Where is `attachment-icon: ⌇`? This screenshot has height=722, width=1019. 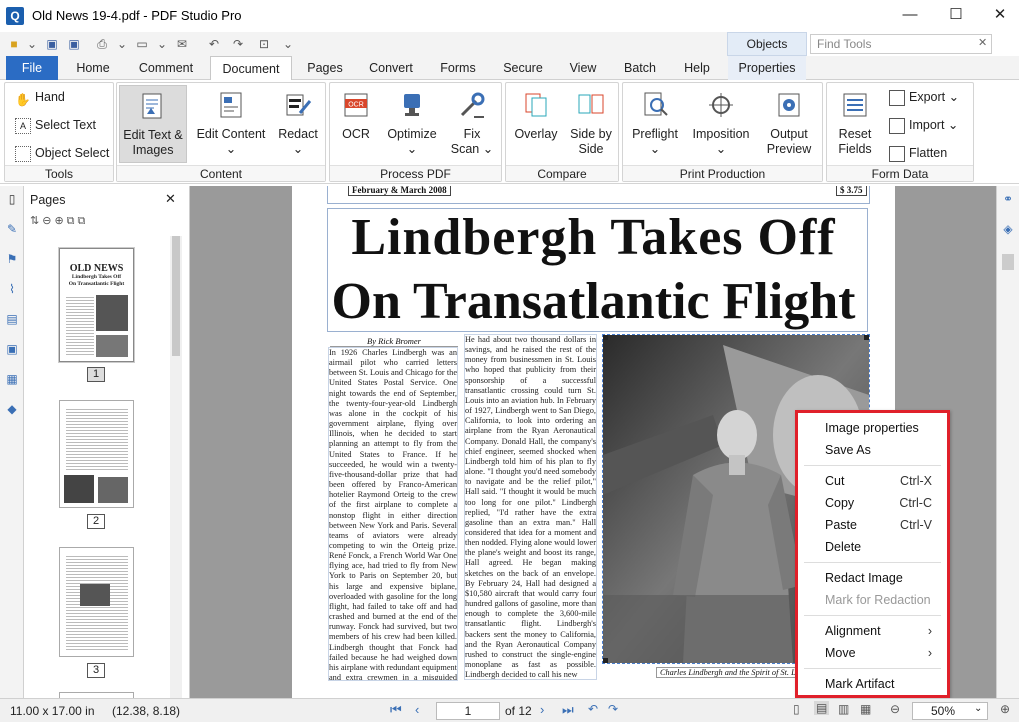 attachment-icon: ⌇ is located at coordinates (12, 289).